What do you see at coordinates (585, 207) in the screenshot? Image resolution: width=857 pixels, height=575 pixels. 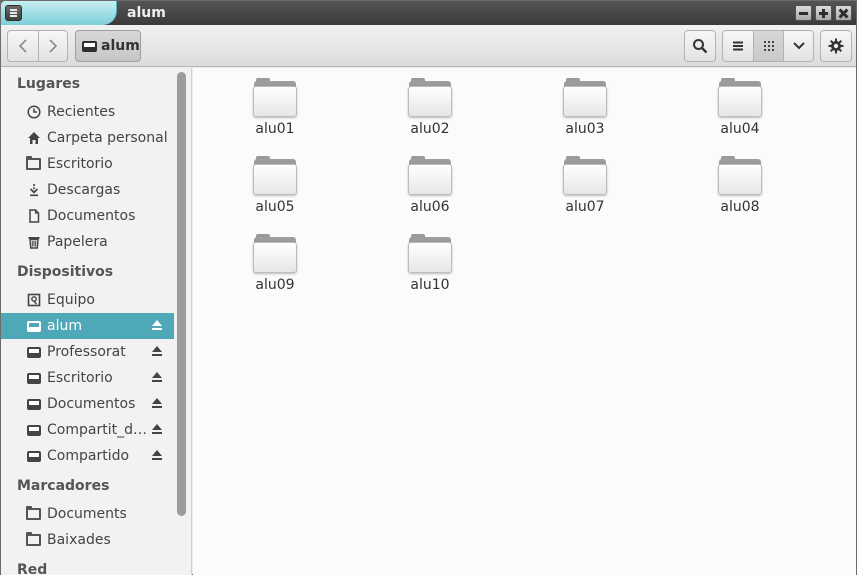 I see `folder-name: alu07` at bounding box center [585, 207].